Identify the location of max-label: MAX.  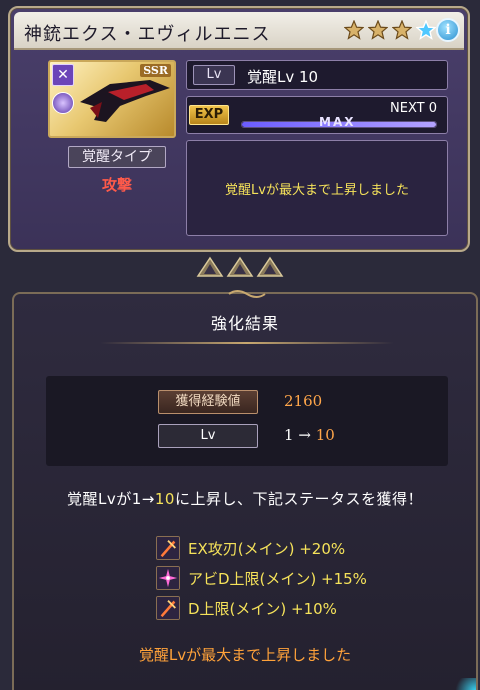
(337, 122).